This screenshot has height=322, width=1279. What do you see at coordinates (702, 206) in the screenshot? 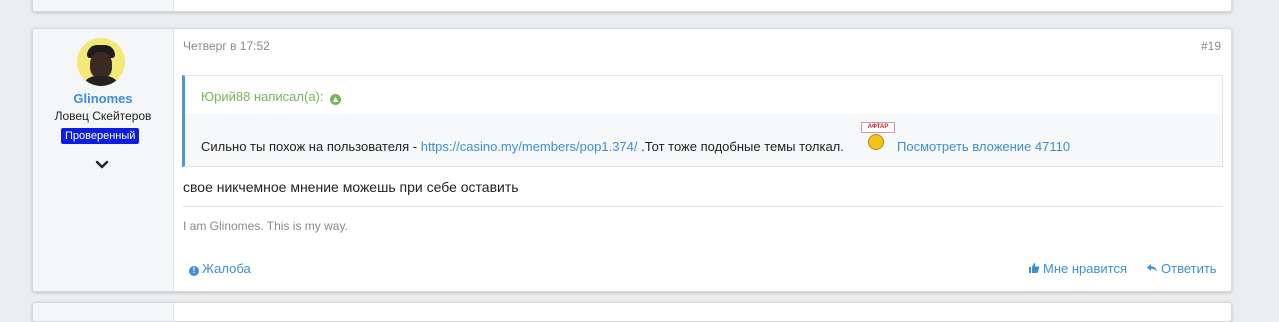
I see `signature-divider` at bounding box center [702, 206].